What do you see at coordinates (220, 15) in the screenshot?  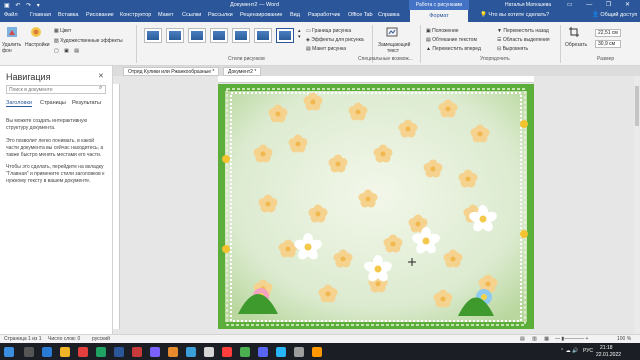 I see `tab-mailings: Рассылки` at bounding box center [220, 15].